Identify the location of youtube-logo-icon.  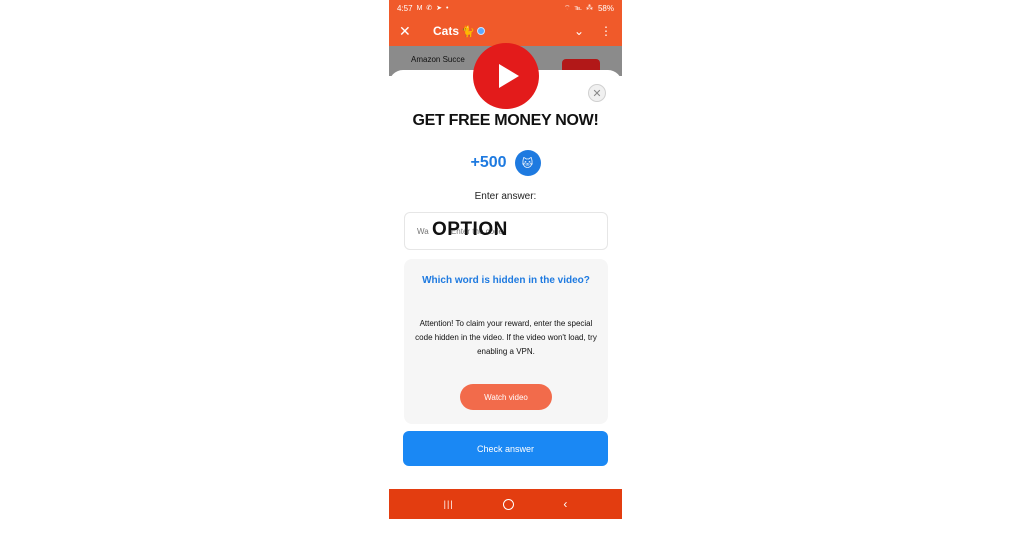
(506, 76).